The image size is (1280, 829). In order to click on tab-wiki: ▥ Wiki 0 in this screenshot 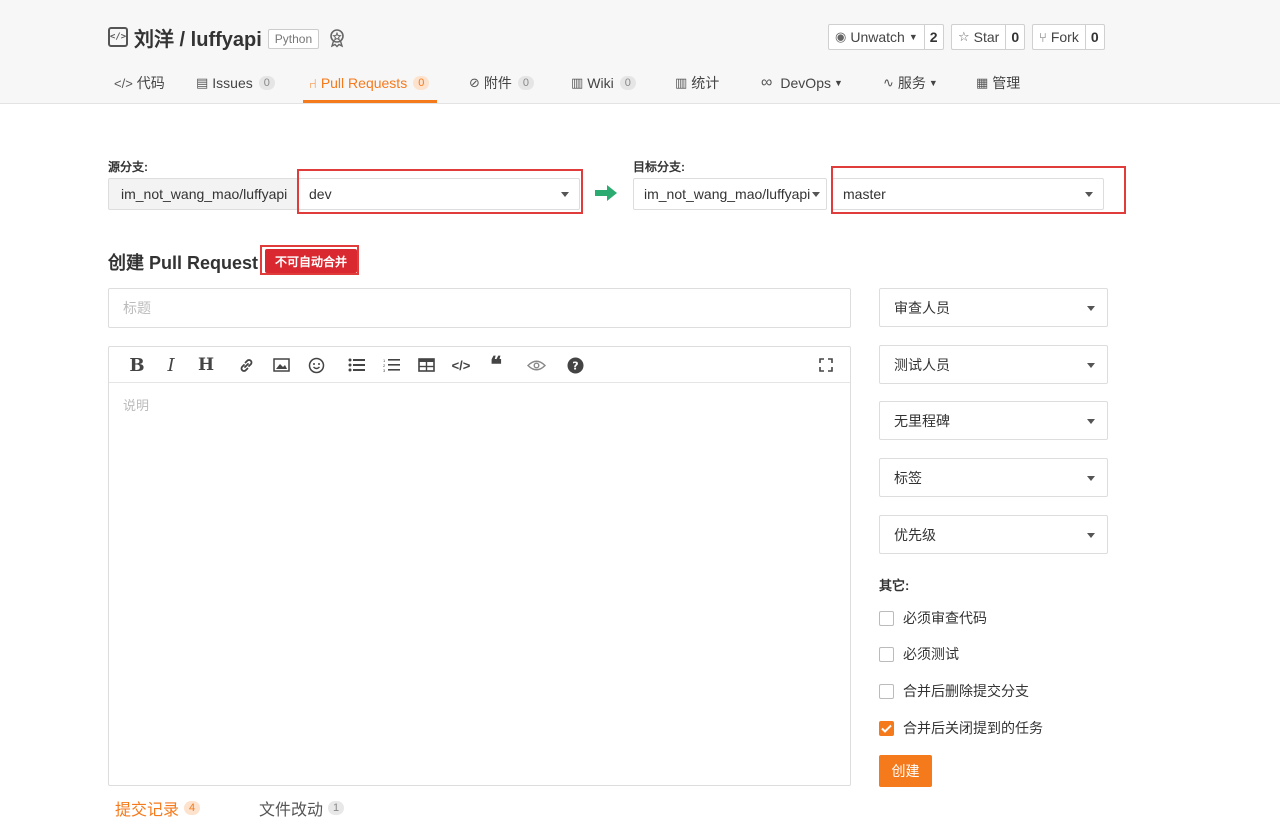, I will do `click(603, 83)`.